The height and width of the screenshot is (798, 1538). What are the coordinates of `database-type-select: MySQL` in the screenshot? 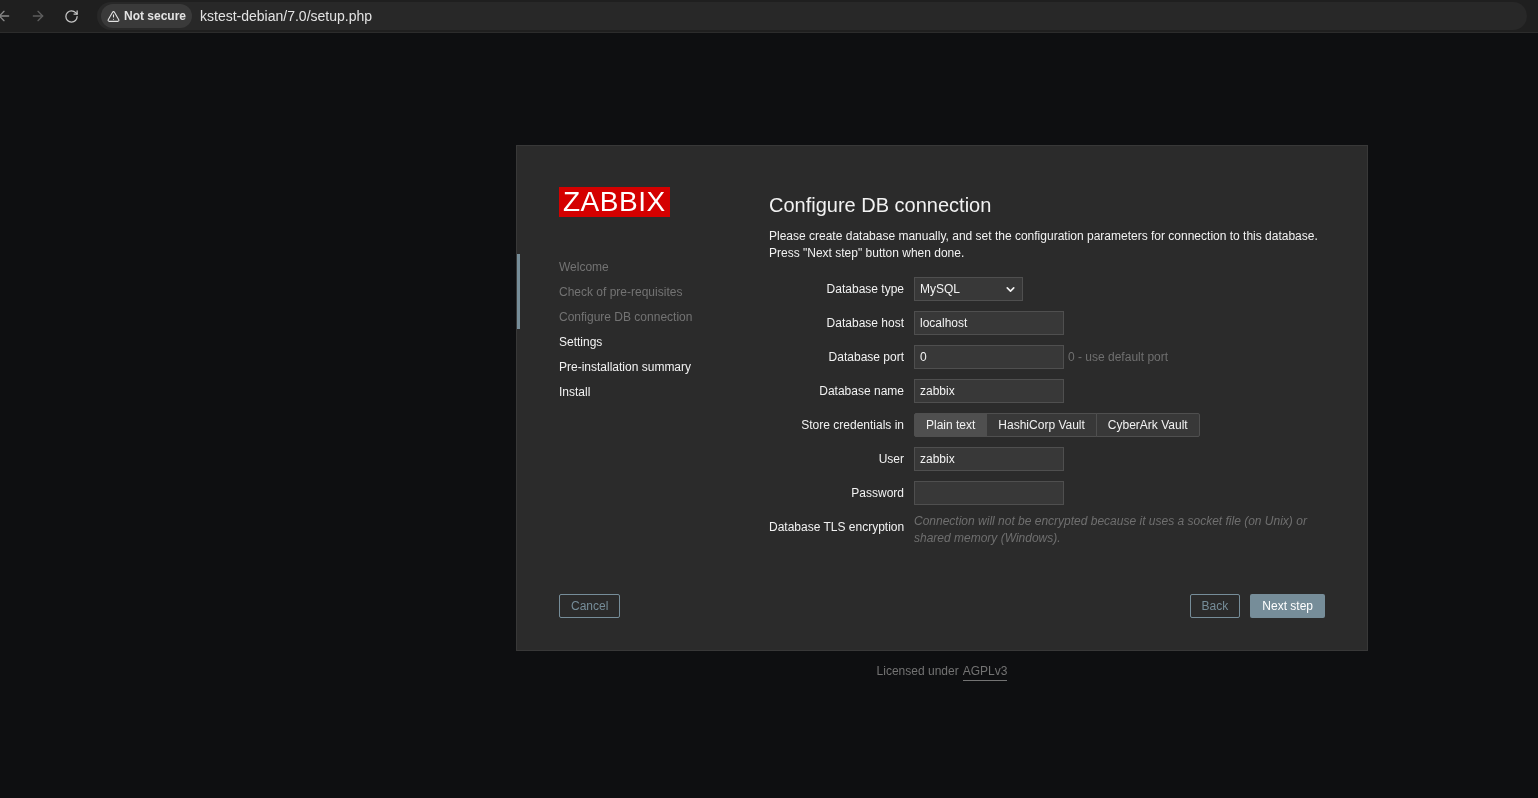 It's located at (968, 289).